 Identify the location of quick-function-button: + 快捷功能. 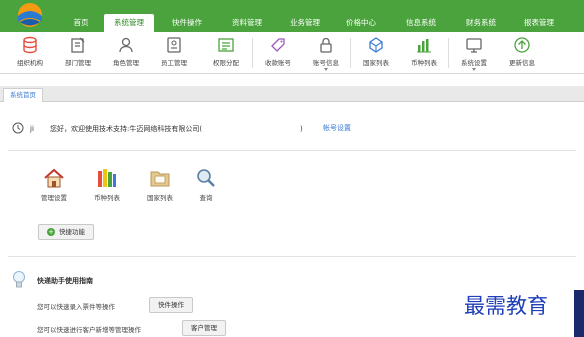
(66, 232).